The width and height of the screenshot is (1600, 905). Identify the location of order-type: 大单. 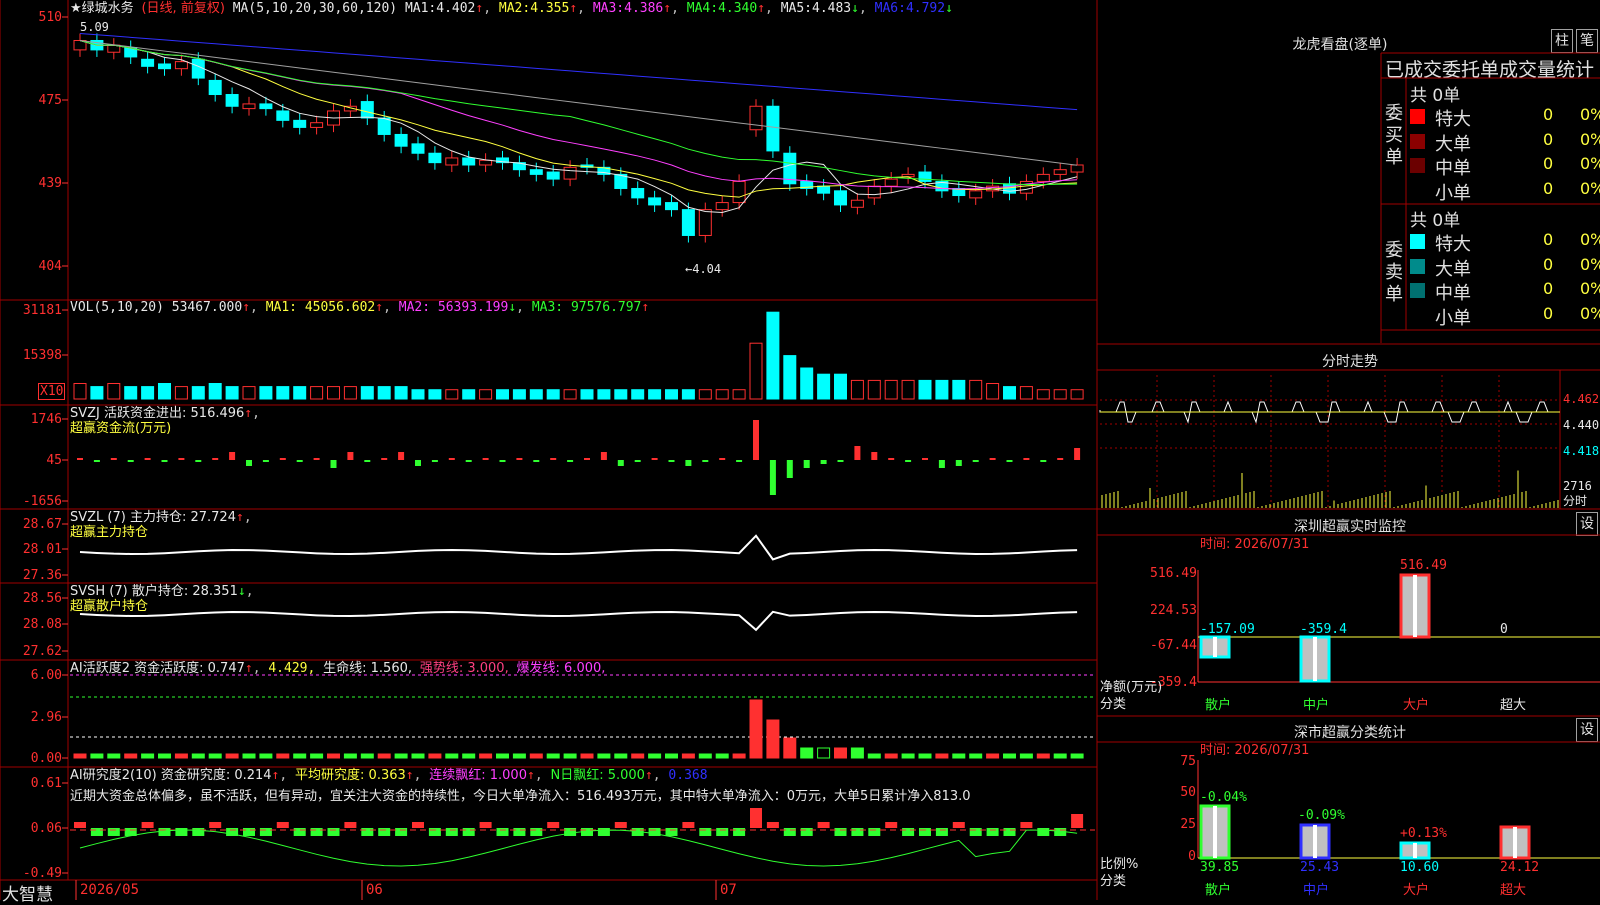
(1453, 269).